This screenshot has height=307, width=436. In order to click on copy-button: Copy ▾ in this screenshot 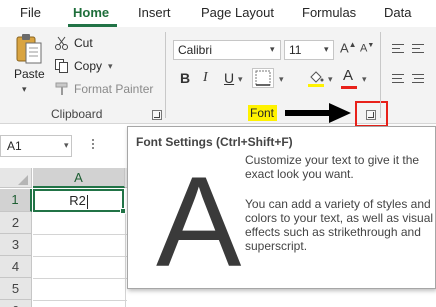, I will do `click(83, 66)`.